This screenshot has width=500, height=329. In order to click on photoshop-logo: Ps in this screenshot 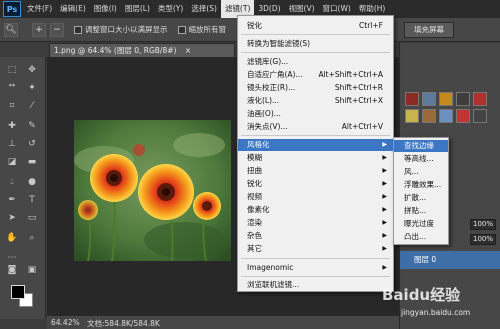, I will do `click(12, 9)`.